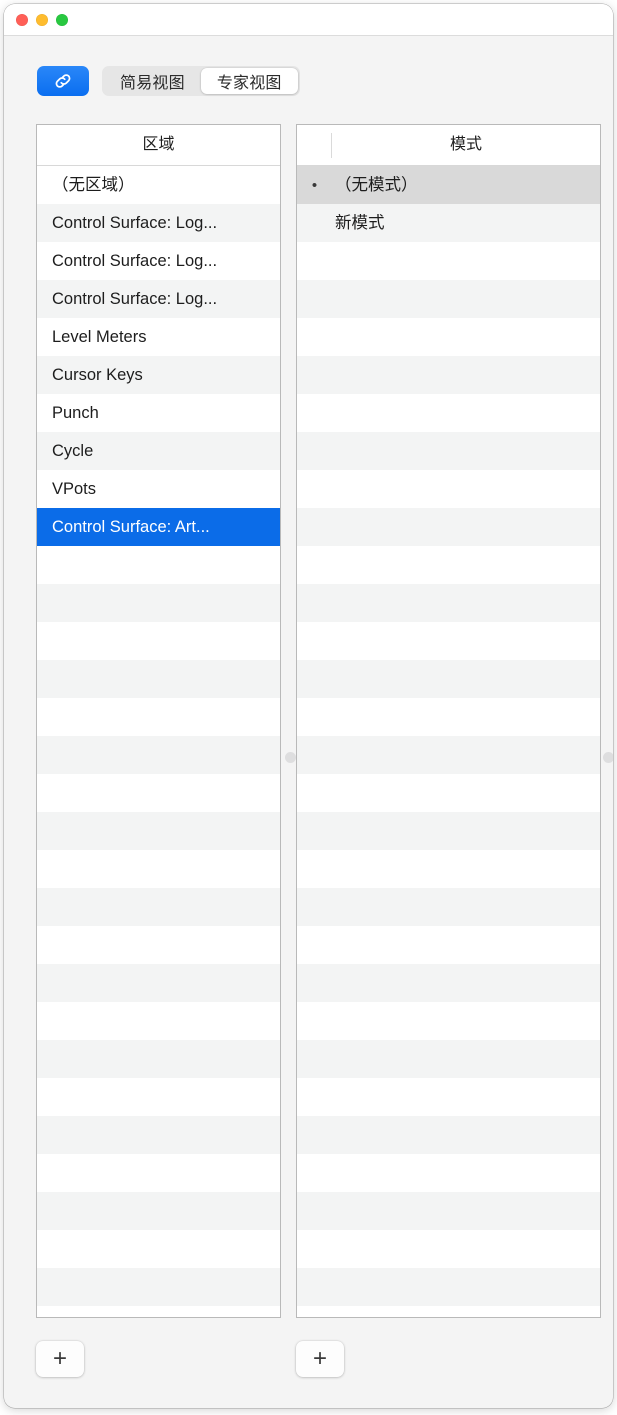 The height and width of the screenshot is (1415, 617). What do you see at coordinates (99, 337) in the screenshot?
I see `list-item-label: Level Meters` at bounding box center [99, 337].